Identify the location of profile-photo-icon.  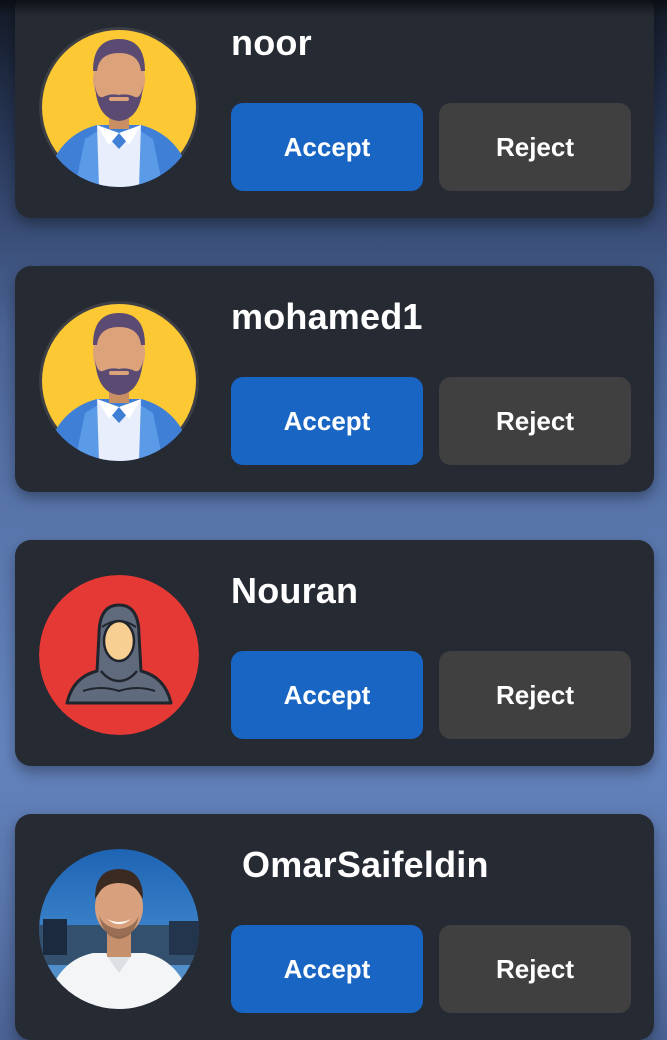
(119, 929).